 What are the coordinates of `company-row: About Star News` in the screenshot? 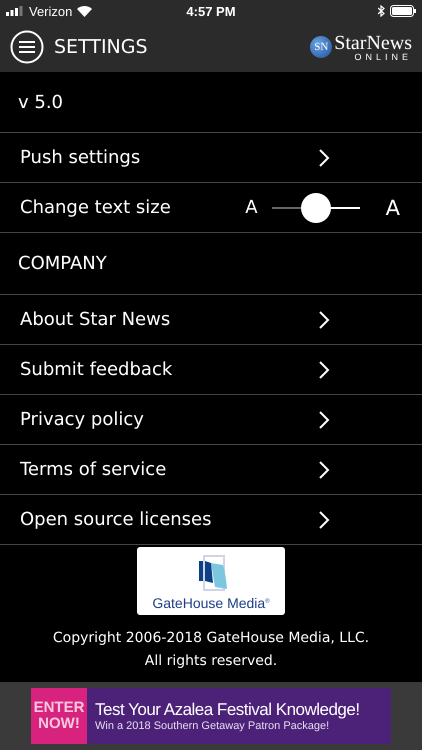 It's located at (211, 320).